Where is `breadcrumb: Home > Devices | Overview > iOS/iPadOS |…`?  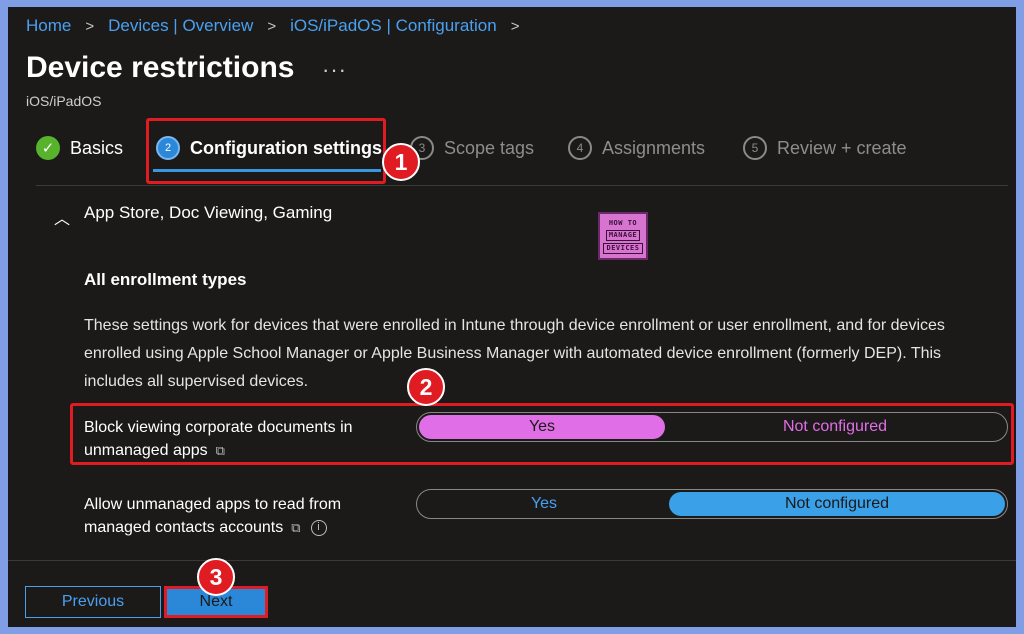
breadcrumb: Home > Devices | Overview > iOS/iPadOS |… is located at coordinates (272, 26).